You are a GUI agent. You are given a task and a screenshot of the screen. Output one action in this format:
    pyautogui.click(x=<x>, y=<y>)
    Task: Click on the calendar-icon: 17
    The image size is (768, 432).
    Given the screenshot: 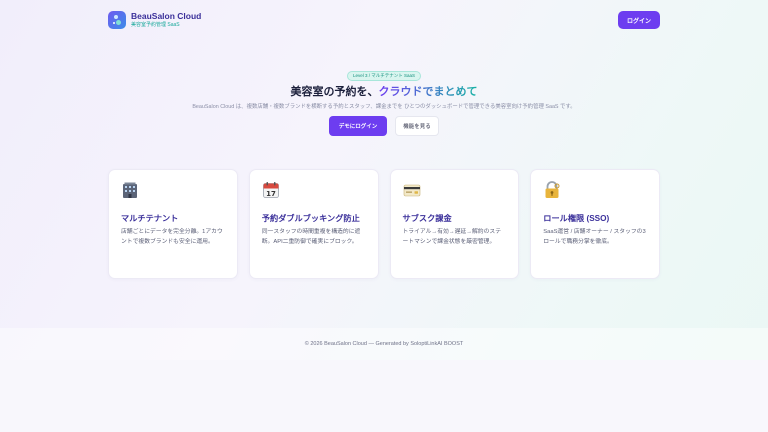 What is the action you would take?
    pyautogui.click(x=270, y=190)
    